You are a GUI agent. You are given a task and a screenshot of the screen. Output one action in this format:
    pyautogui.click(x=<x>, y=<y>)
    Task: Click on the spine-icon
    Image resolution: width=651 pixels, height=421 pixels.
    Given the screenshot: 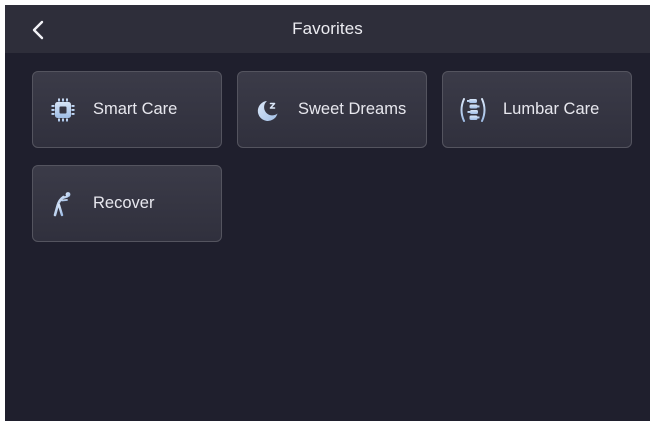 What is the action you would take?
    pyautogui.click(x=473, y=110)
    